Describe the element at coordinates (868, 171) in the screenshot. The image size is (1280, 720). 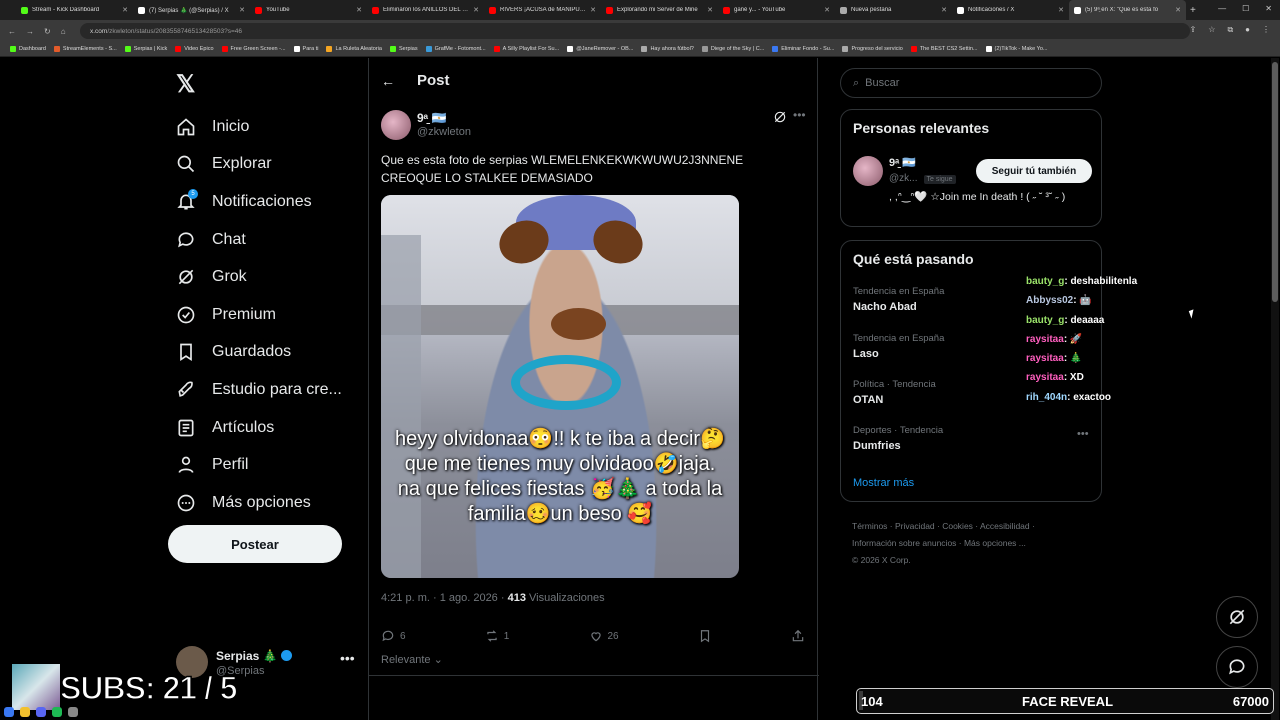
I see `person-avatar` at that location.